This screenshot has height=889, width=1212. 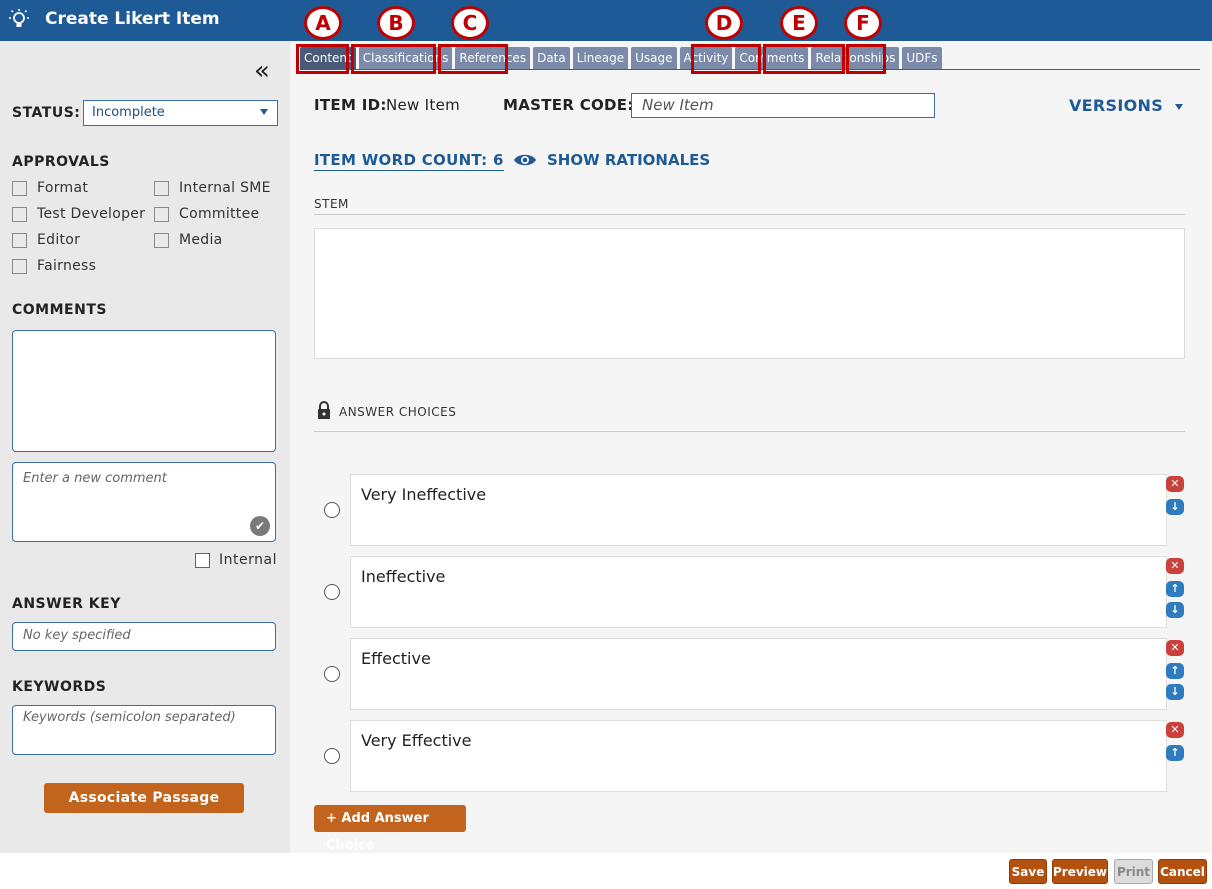 I want to click on annotation-highlight-c, so click(x=473, y=59).